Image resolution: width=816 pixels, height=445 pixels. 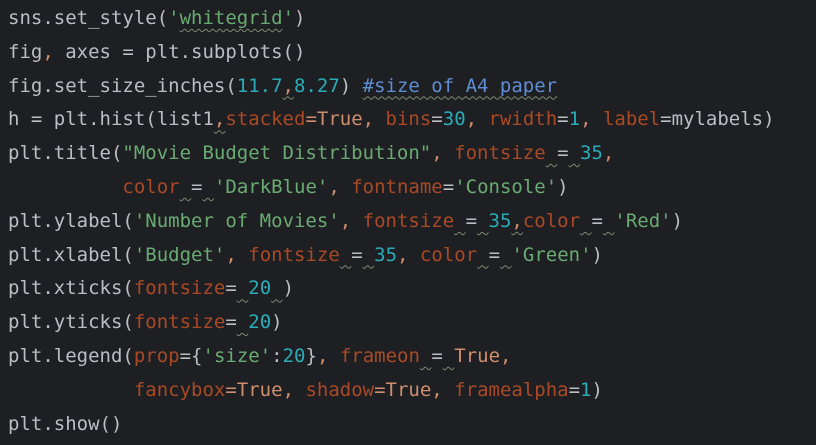 What do you see at coordinates (259, 85) in the screenshot?
I see `code-token: 11.7` at bounding box center [259, 85].